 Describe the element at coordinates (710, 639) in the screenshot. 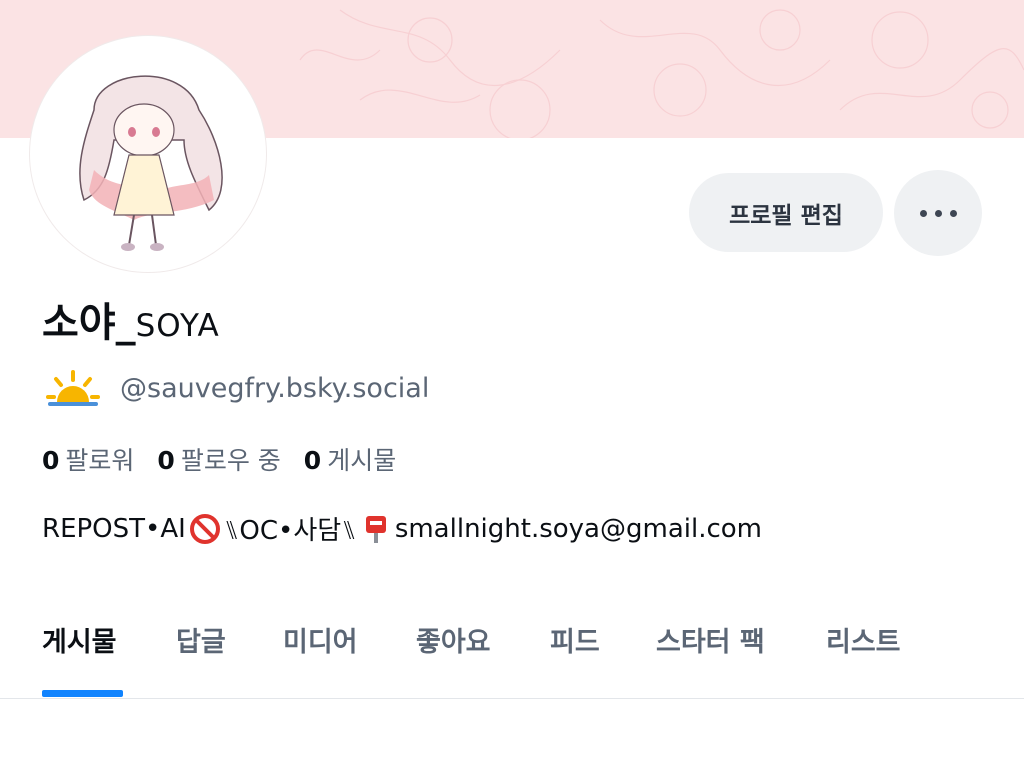

I see `tab-starter-packs: 스타터 팩` at that location.